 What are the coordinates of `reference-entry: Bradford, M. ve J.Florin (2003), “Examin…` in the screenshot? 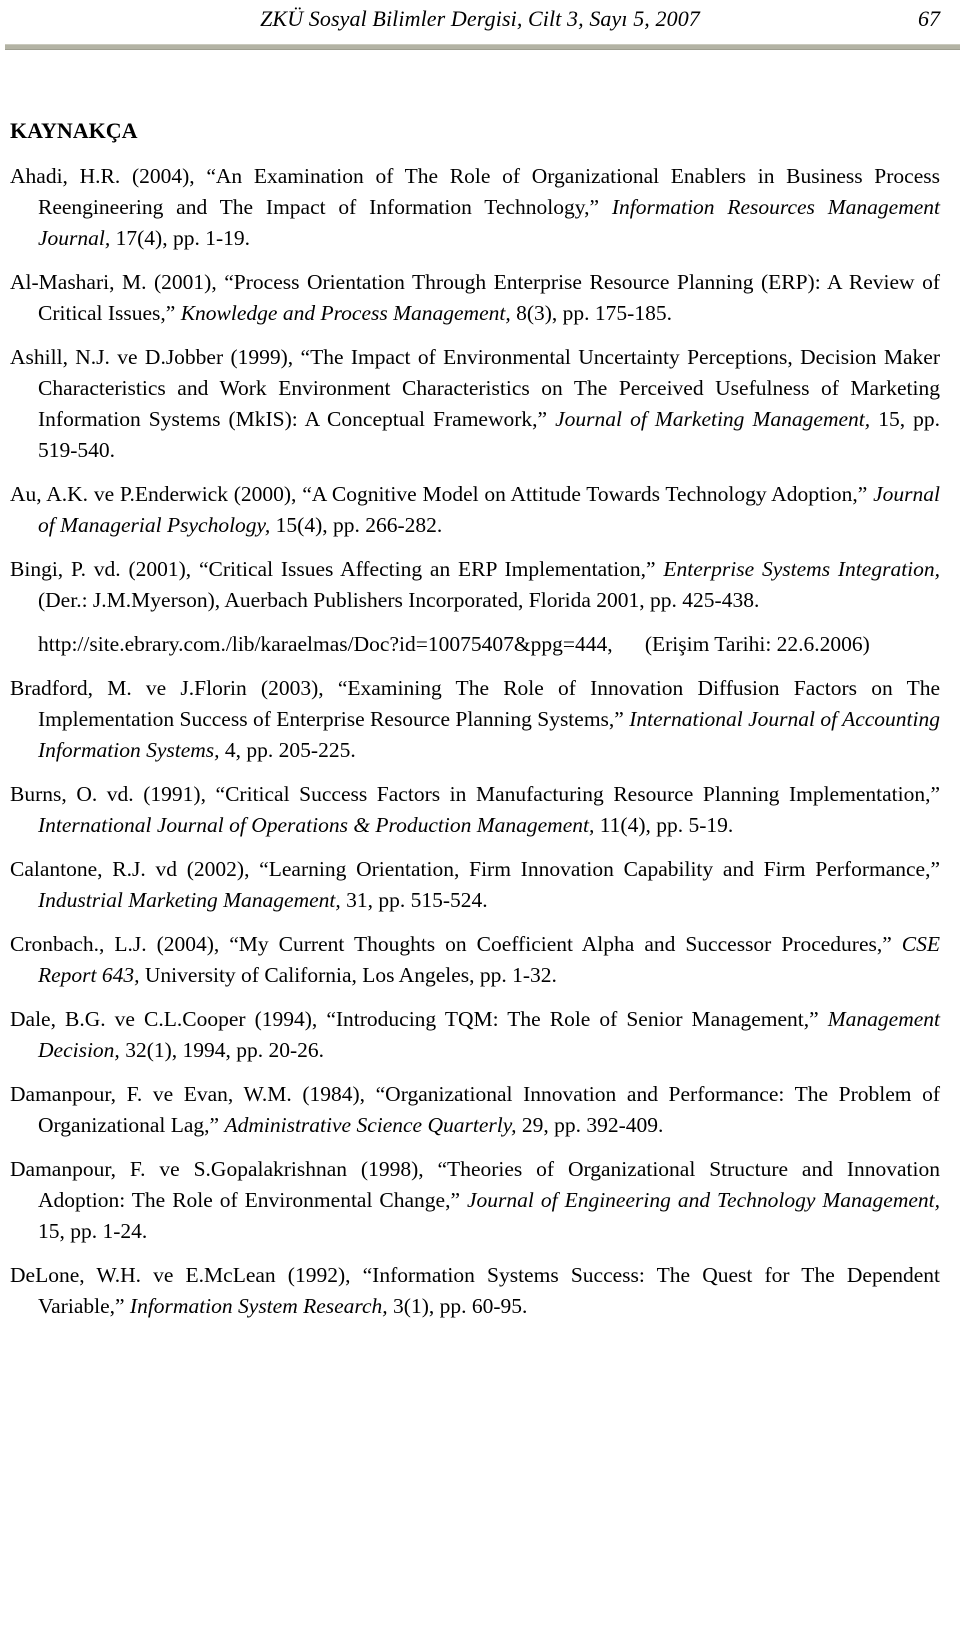 It's located at (475, 719).